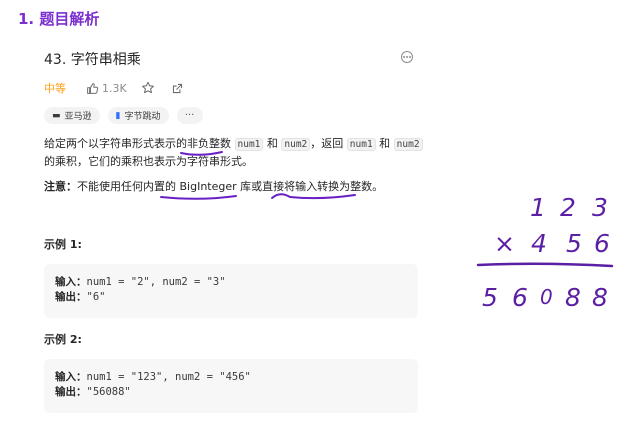  What do you see at coordinates (72, 115) in the screenshot?
I see `tag-amazon: ▬ 亚马逊` at bounding box center [72, 115].